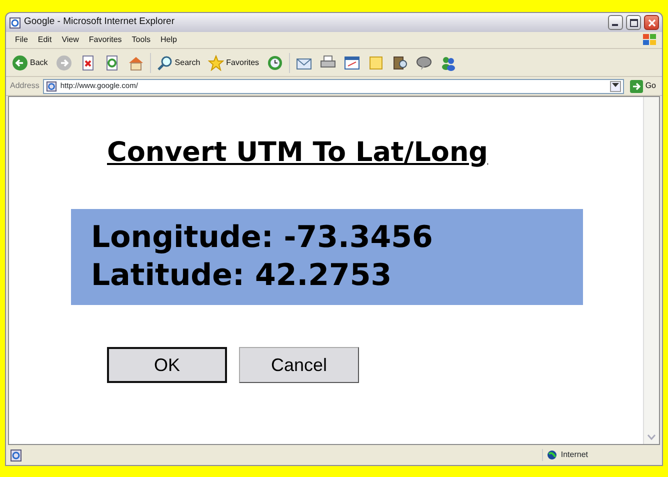 This screenshot has width=668, height=477. What do you see at coordinates (616, 86) in the screenshot?
I see `dropdown-caret-icon` at bounding box center [616, 86].